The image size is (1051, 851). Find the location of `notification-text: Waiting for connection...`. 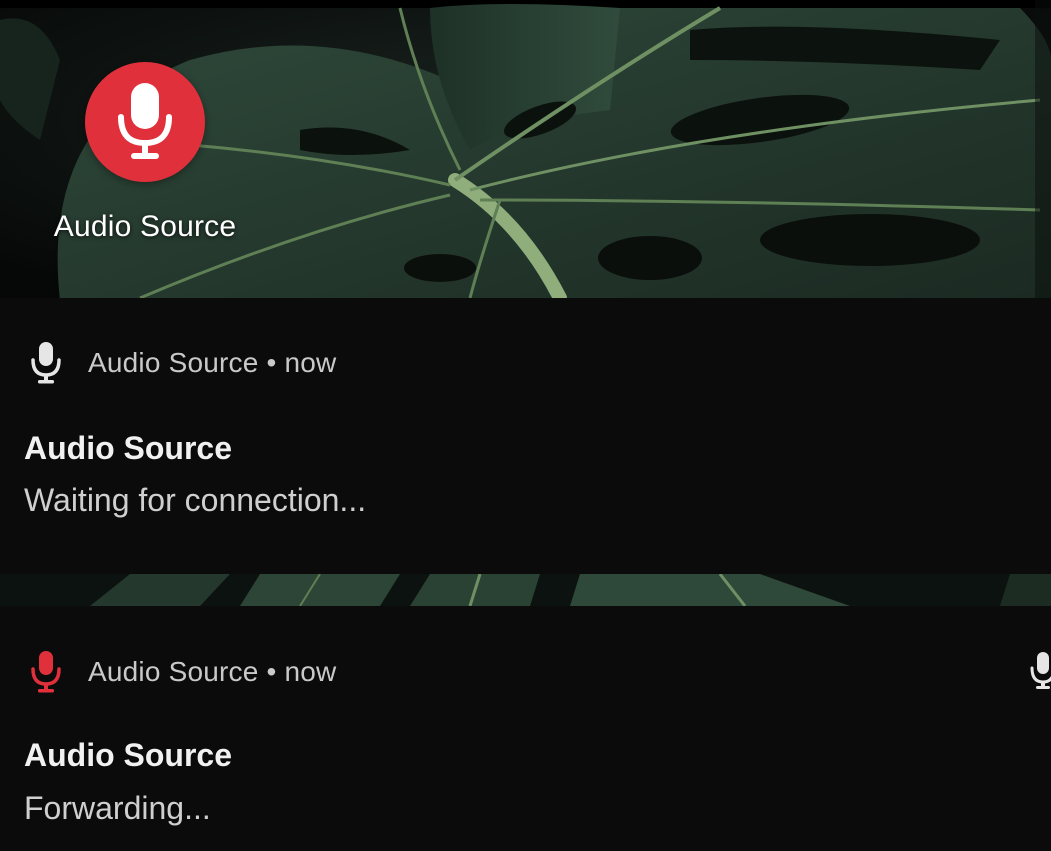

notification-text: Waiting for connection... is located at coordinates (195, 500).